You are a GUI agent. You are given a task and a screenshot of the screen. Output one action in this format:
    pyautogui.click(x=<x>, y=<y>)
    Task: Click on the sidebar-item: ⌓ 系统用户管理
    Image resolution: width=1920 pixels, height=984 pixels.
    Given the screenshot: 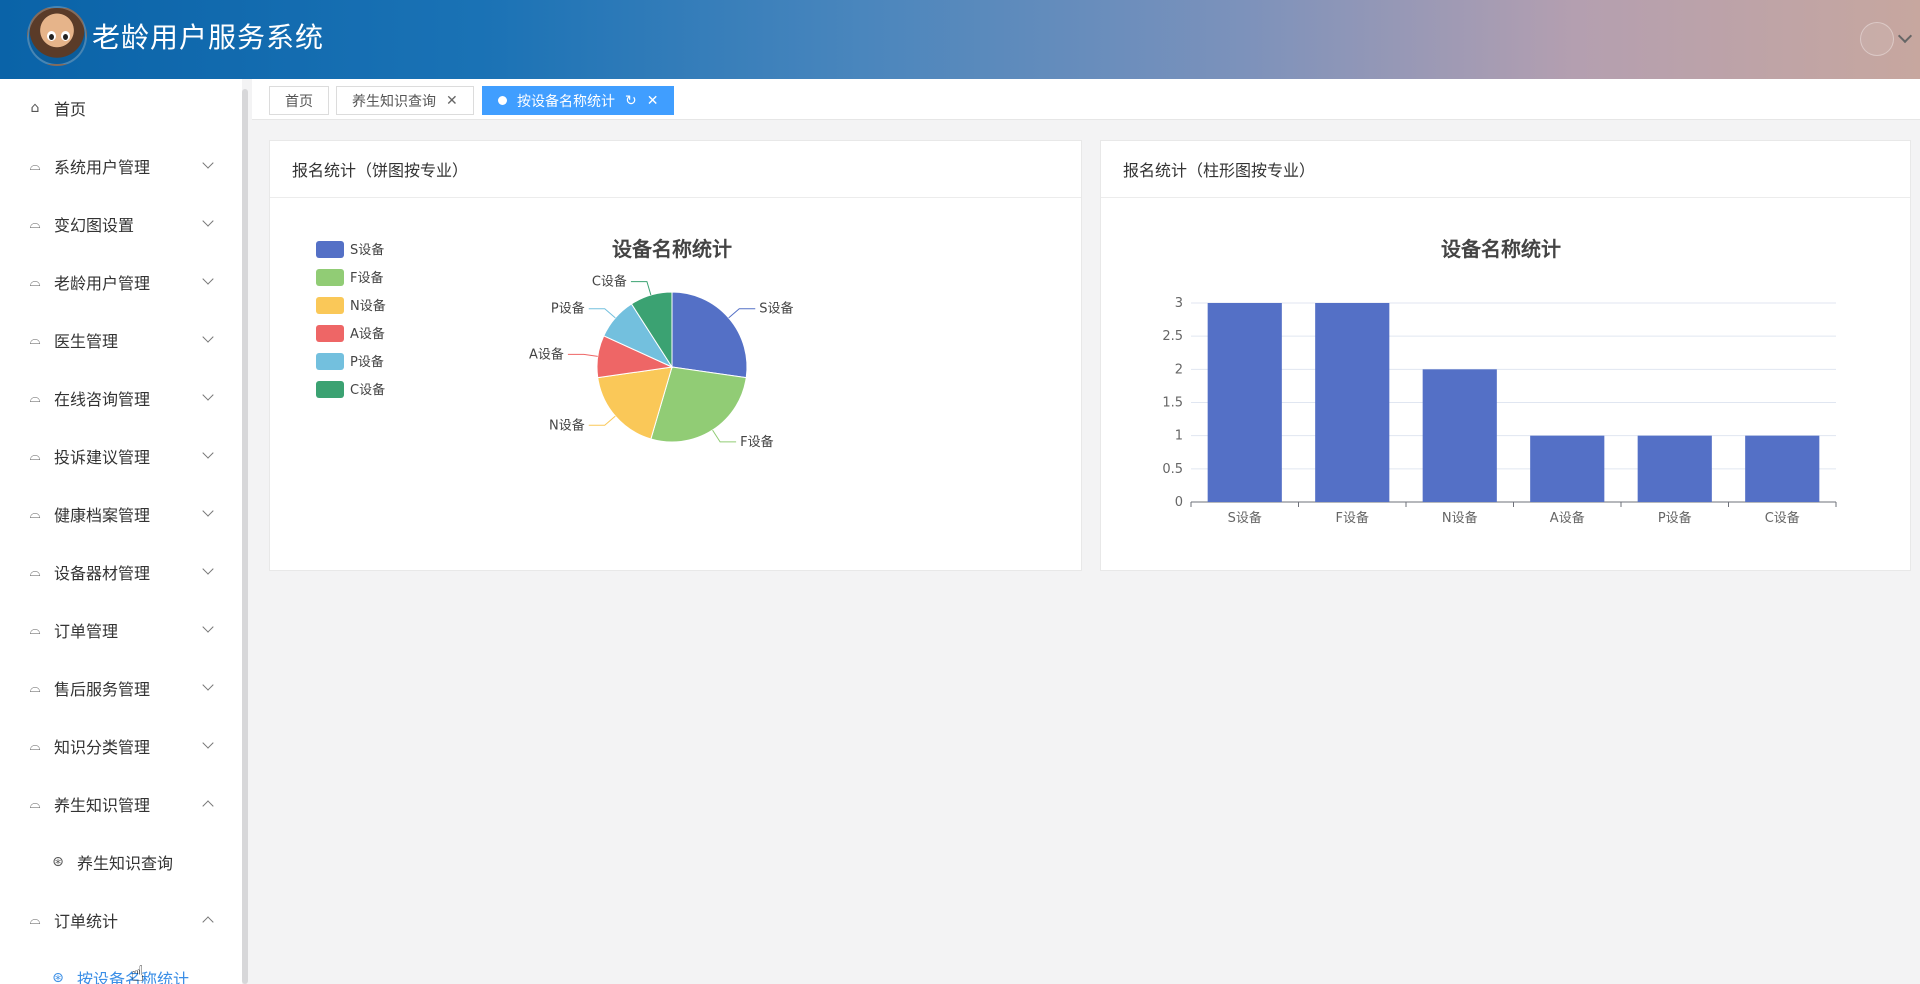 What is the action you would take?
    pyautogui.click(x=121, y=166)
    